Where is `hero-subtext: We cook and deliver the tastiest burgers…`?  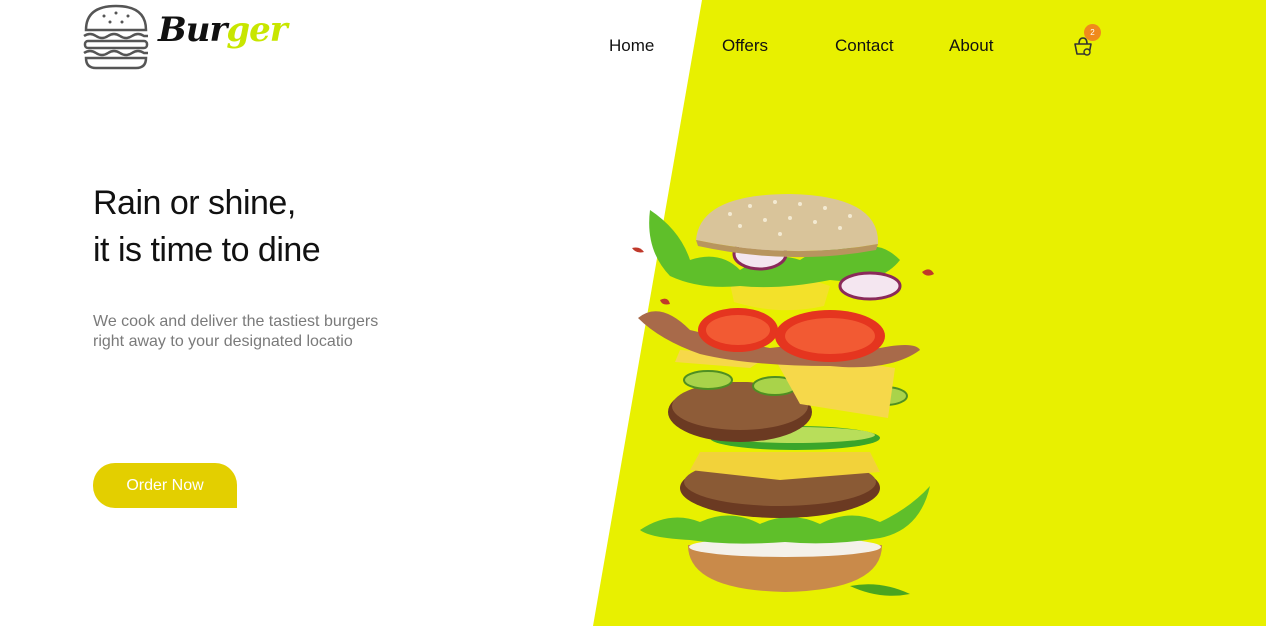
hero-subtext: We cook and deliver the tastiest burgers… is located at coordinates (273, 332).